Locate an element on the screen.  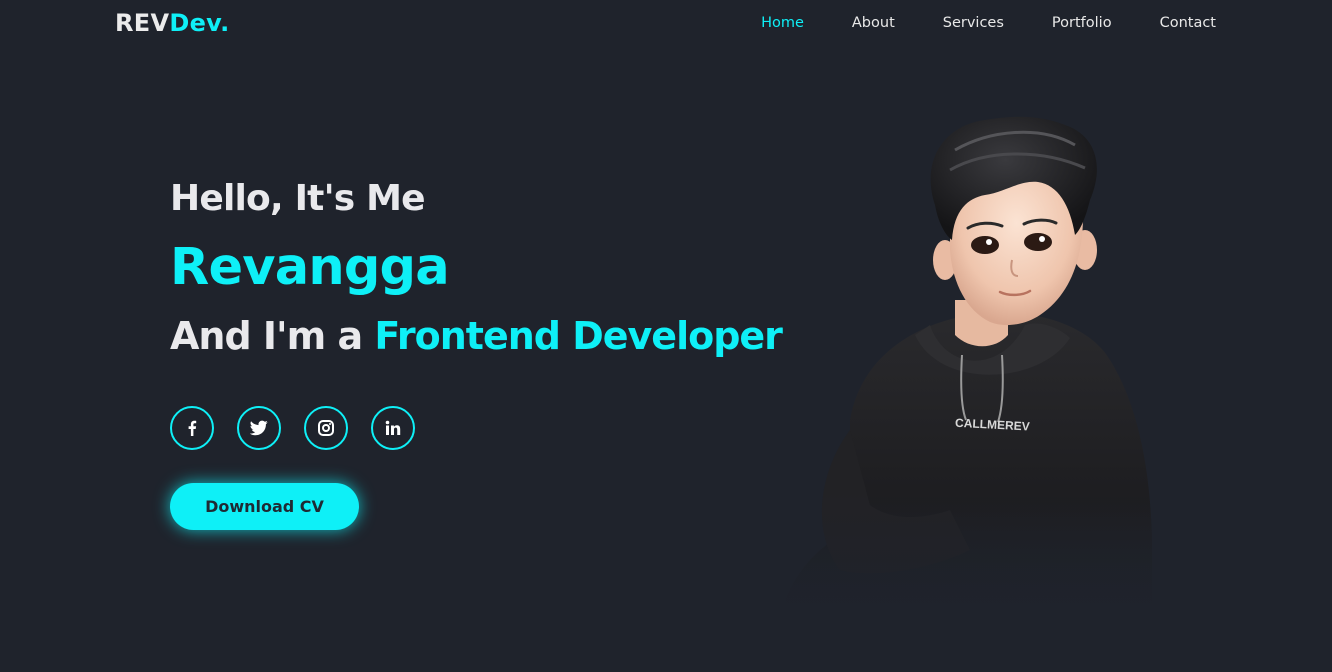
social-links is located at coordinates (292, 428).